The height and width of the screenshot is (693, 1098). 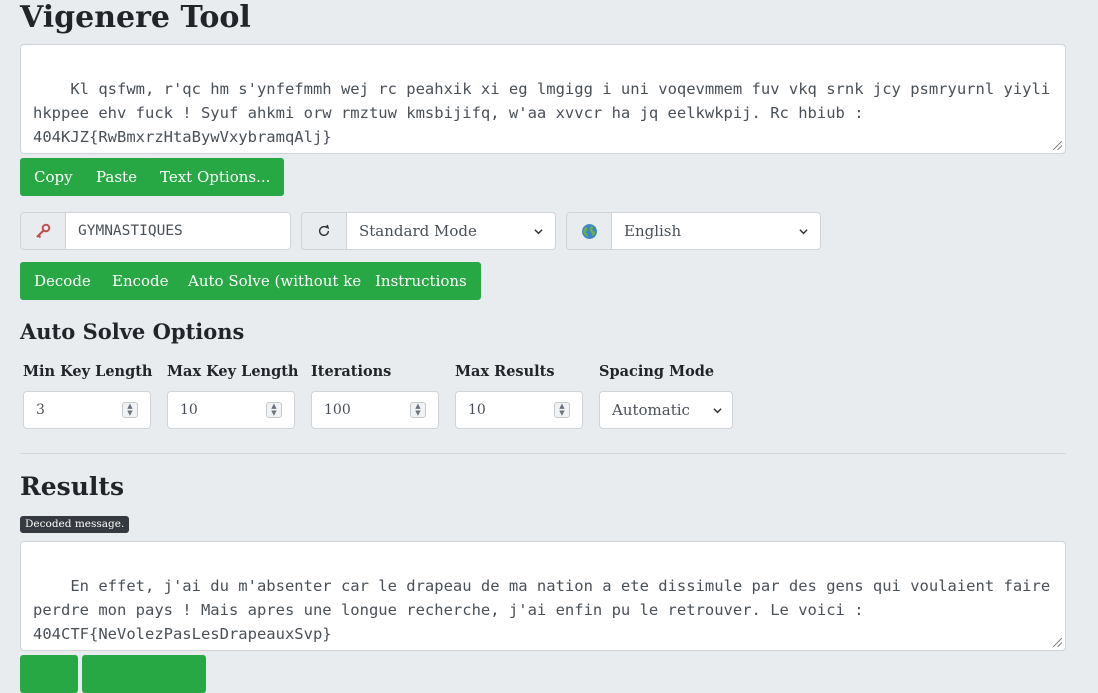 I want to click on language-select: English, so click(x=716, y=231).